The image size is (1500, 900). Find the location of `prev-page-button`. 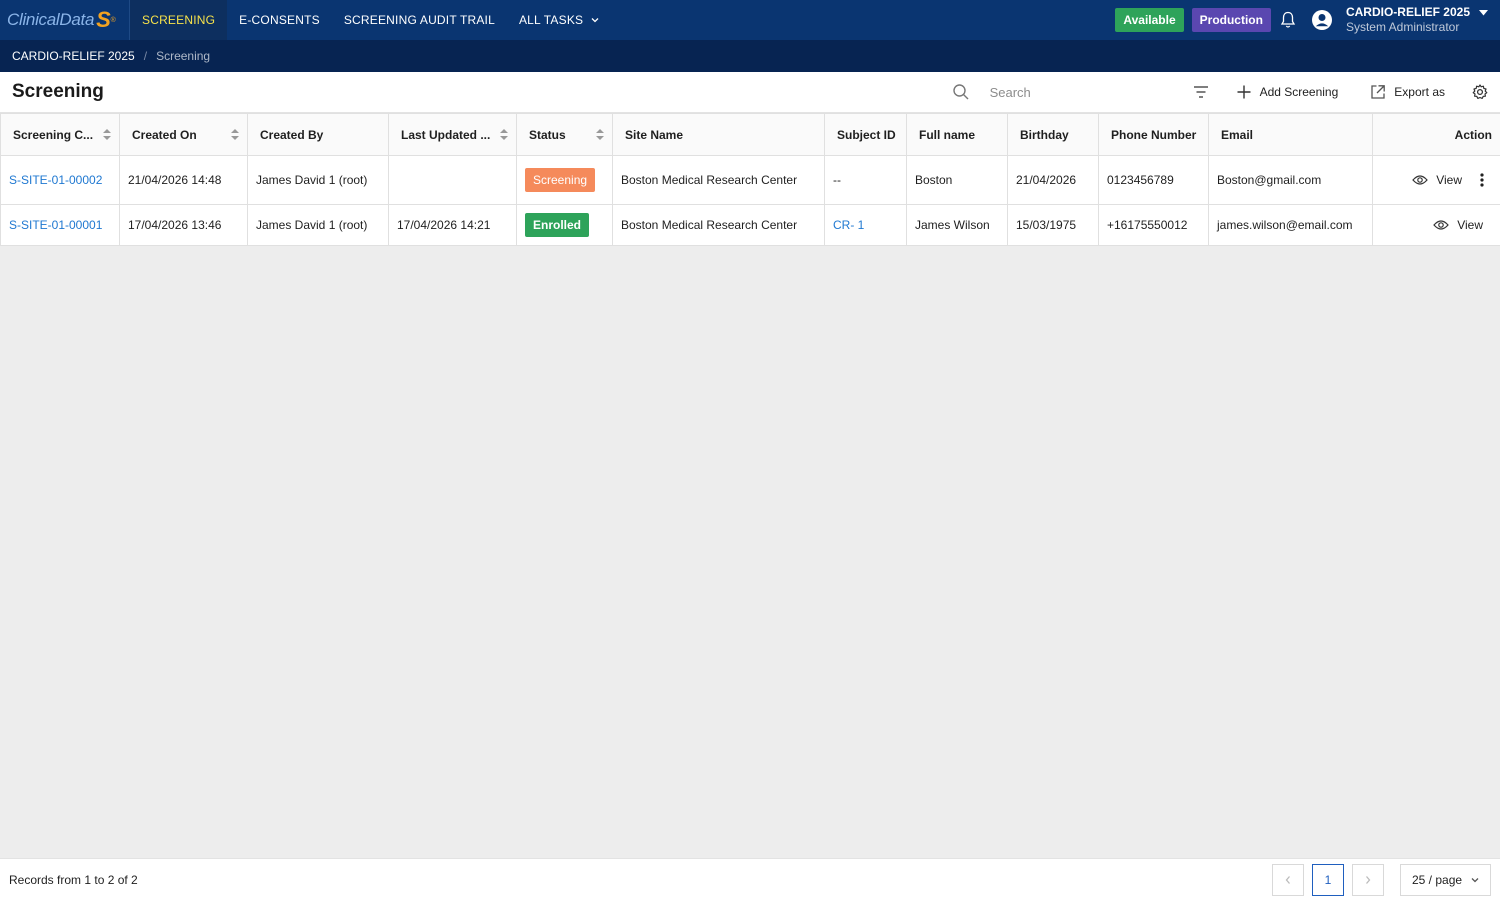

prev-page-button is located at coordinates (1288, 879).